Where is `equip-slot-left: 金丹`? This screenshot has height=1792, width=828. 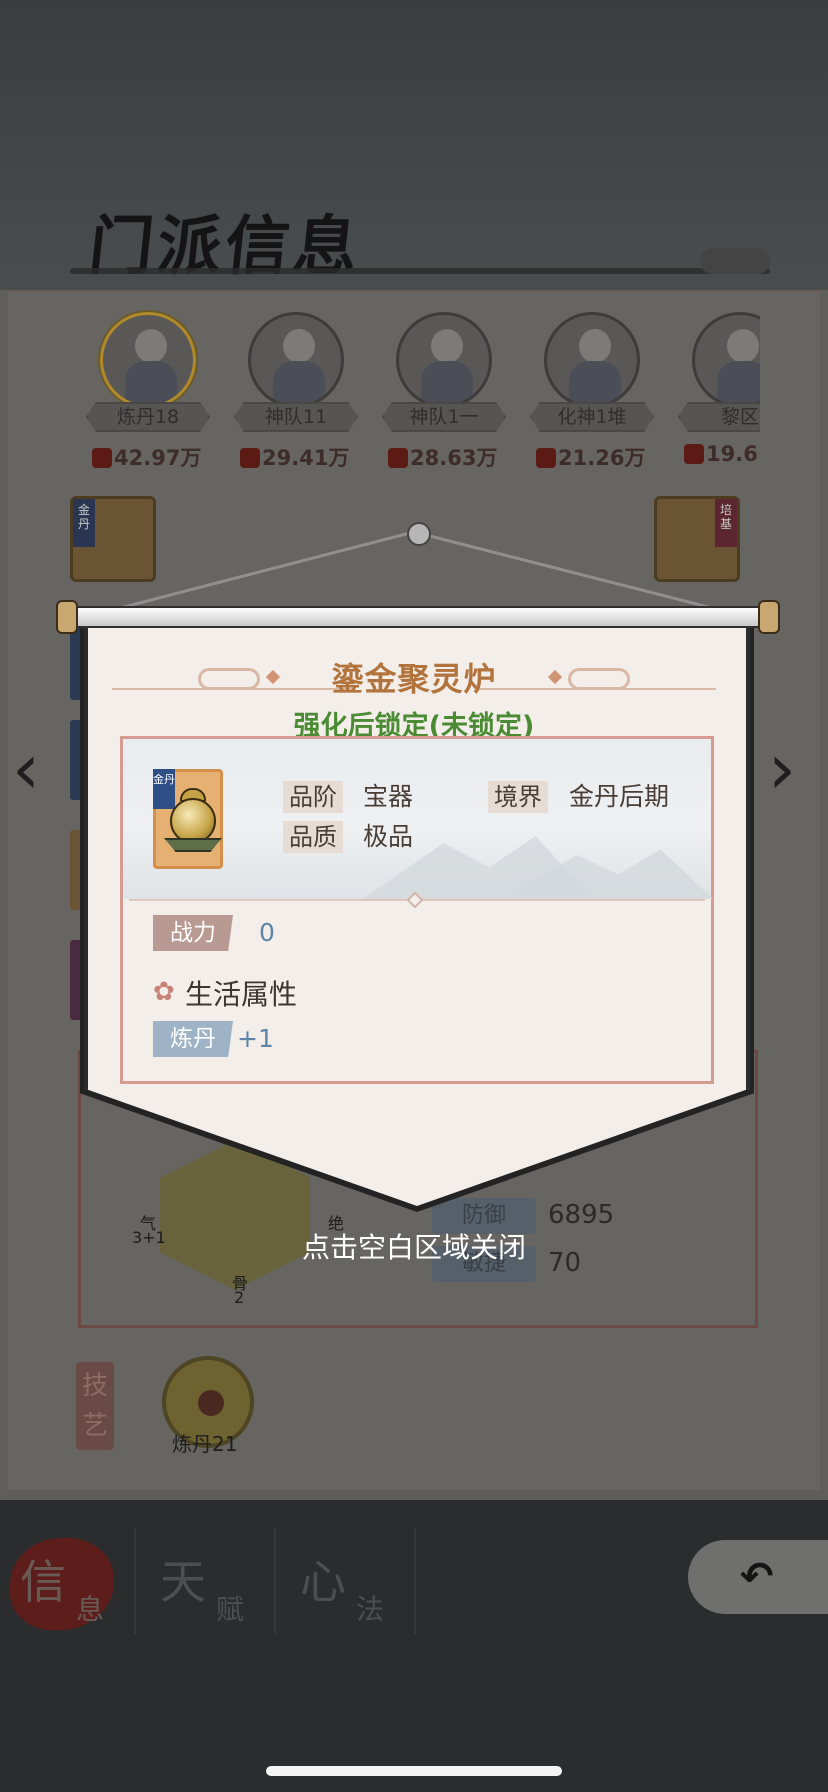 equip-slot-left: 金丹 is located at coordinates (113, 539).